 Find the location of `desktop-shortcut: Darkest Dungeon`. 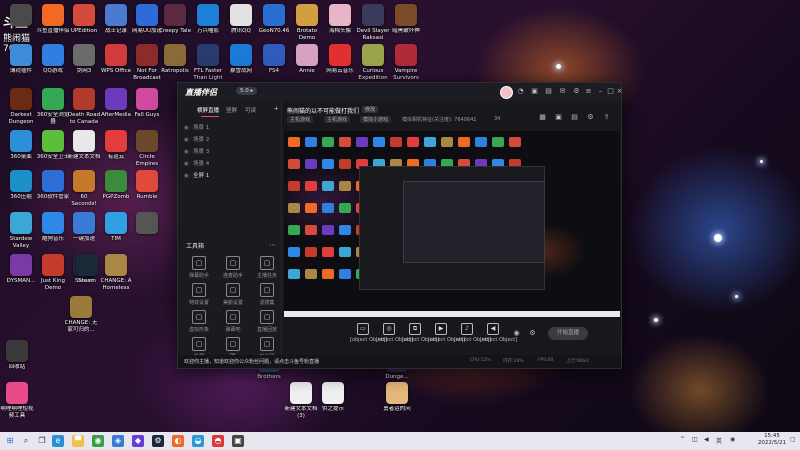

desktop-shortcut: Darkest Dungeon is located at coordinates (21, 106).